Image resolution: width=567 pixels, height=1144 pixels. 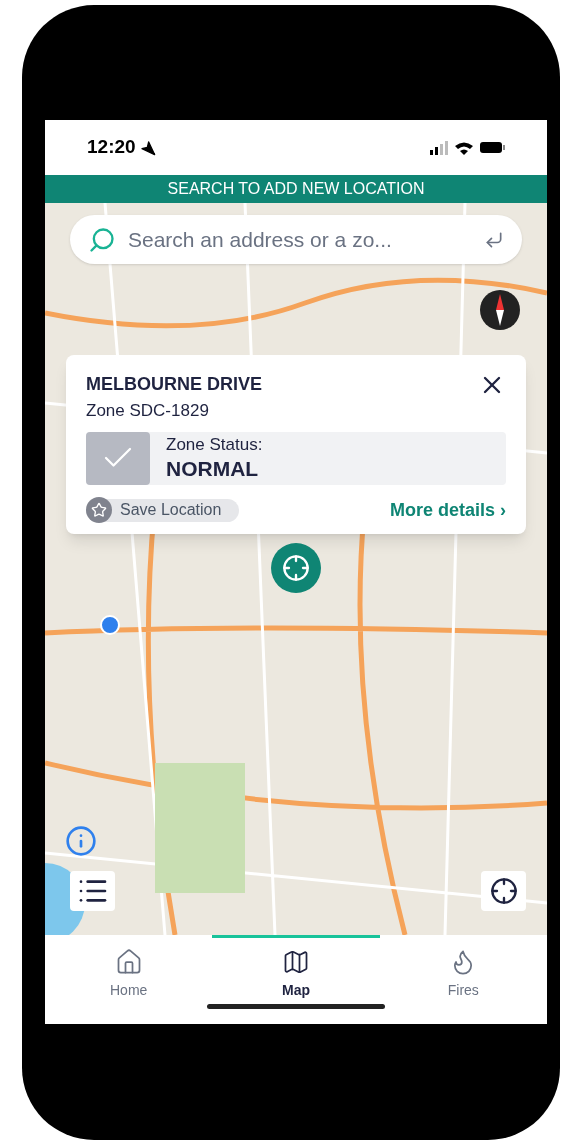 I want to click on zone-status-value: NORMAL, so click(x=213, y=468).